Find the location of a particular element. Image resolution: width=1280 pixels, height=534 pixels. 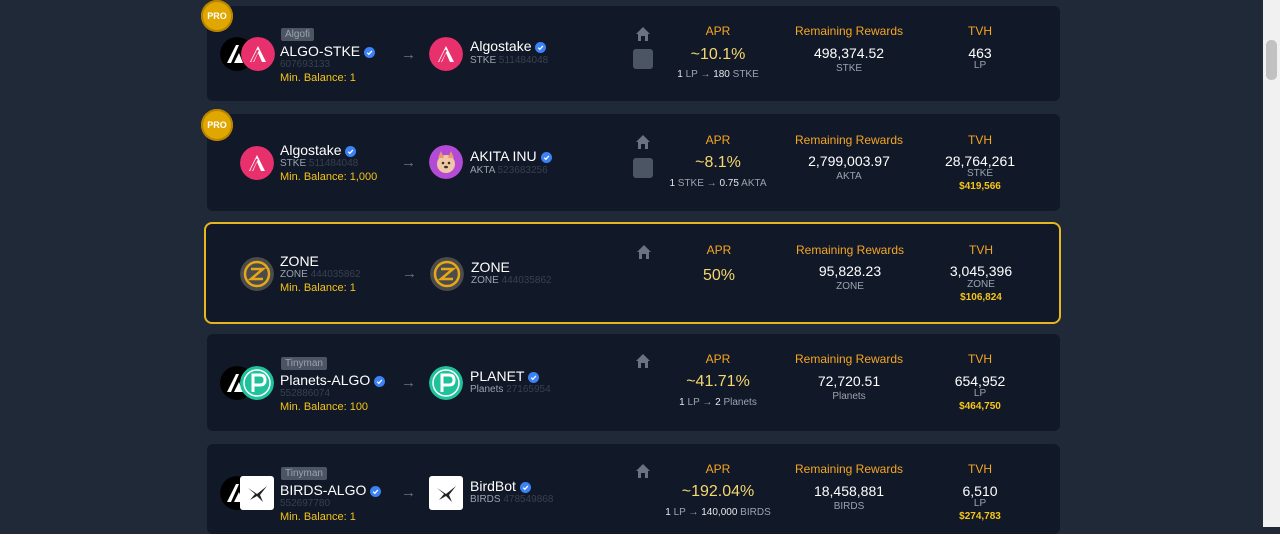

remaining-rewards-unit: BIRDS is located at coordinates (849, 506).